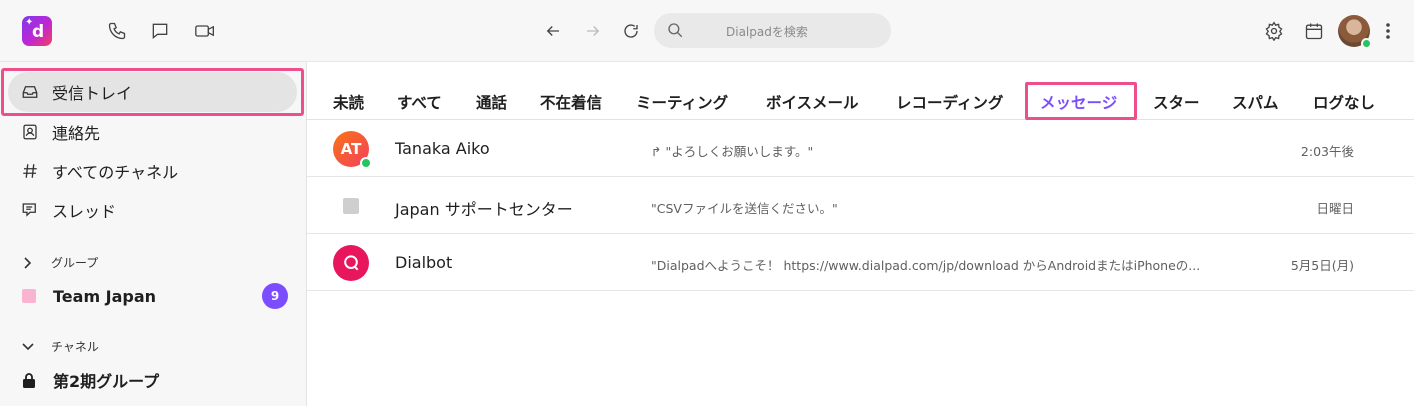 This screenshot has width=1414, height=406. I want to click on message-time: 2:03午後, so click(1327, 151).